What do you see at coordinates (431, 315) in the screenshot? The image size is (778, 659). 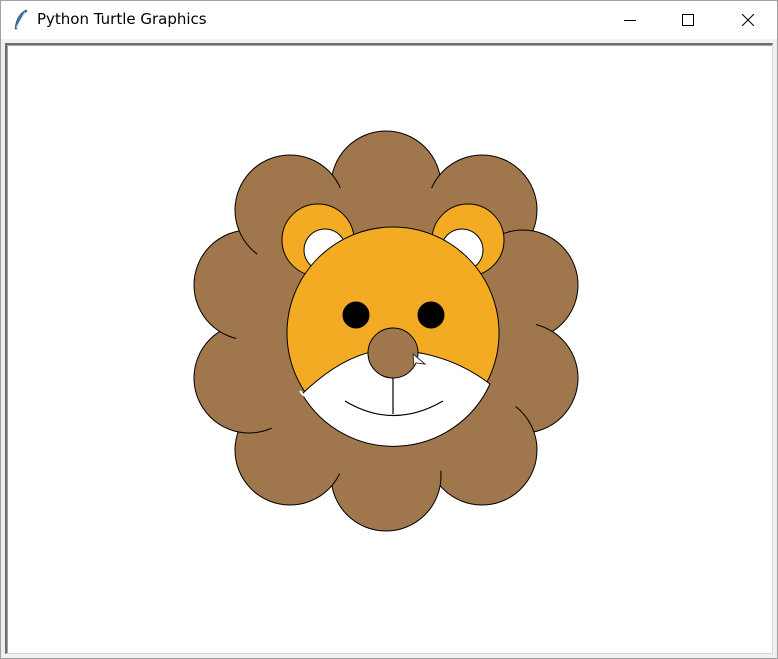 I see `right-eye` at bounding box center [431, 315].